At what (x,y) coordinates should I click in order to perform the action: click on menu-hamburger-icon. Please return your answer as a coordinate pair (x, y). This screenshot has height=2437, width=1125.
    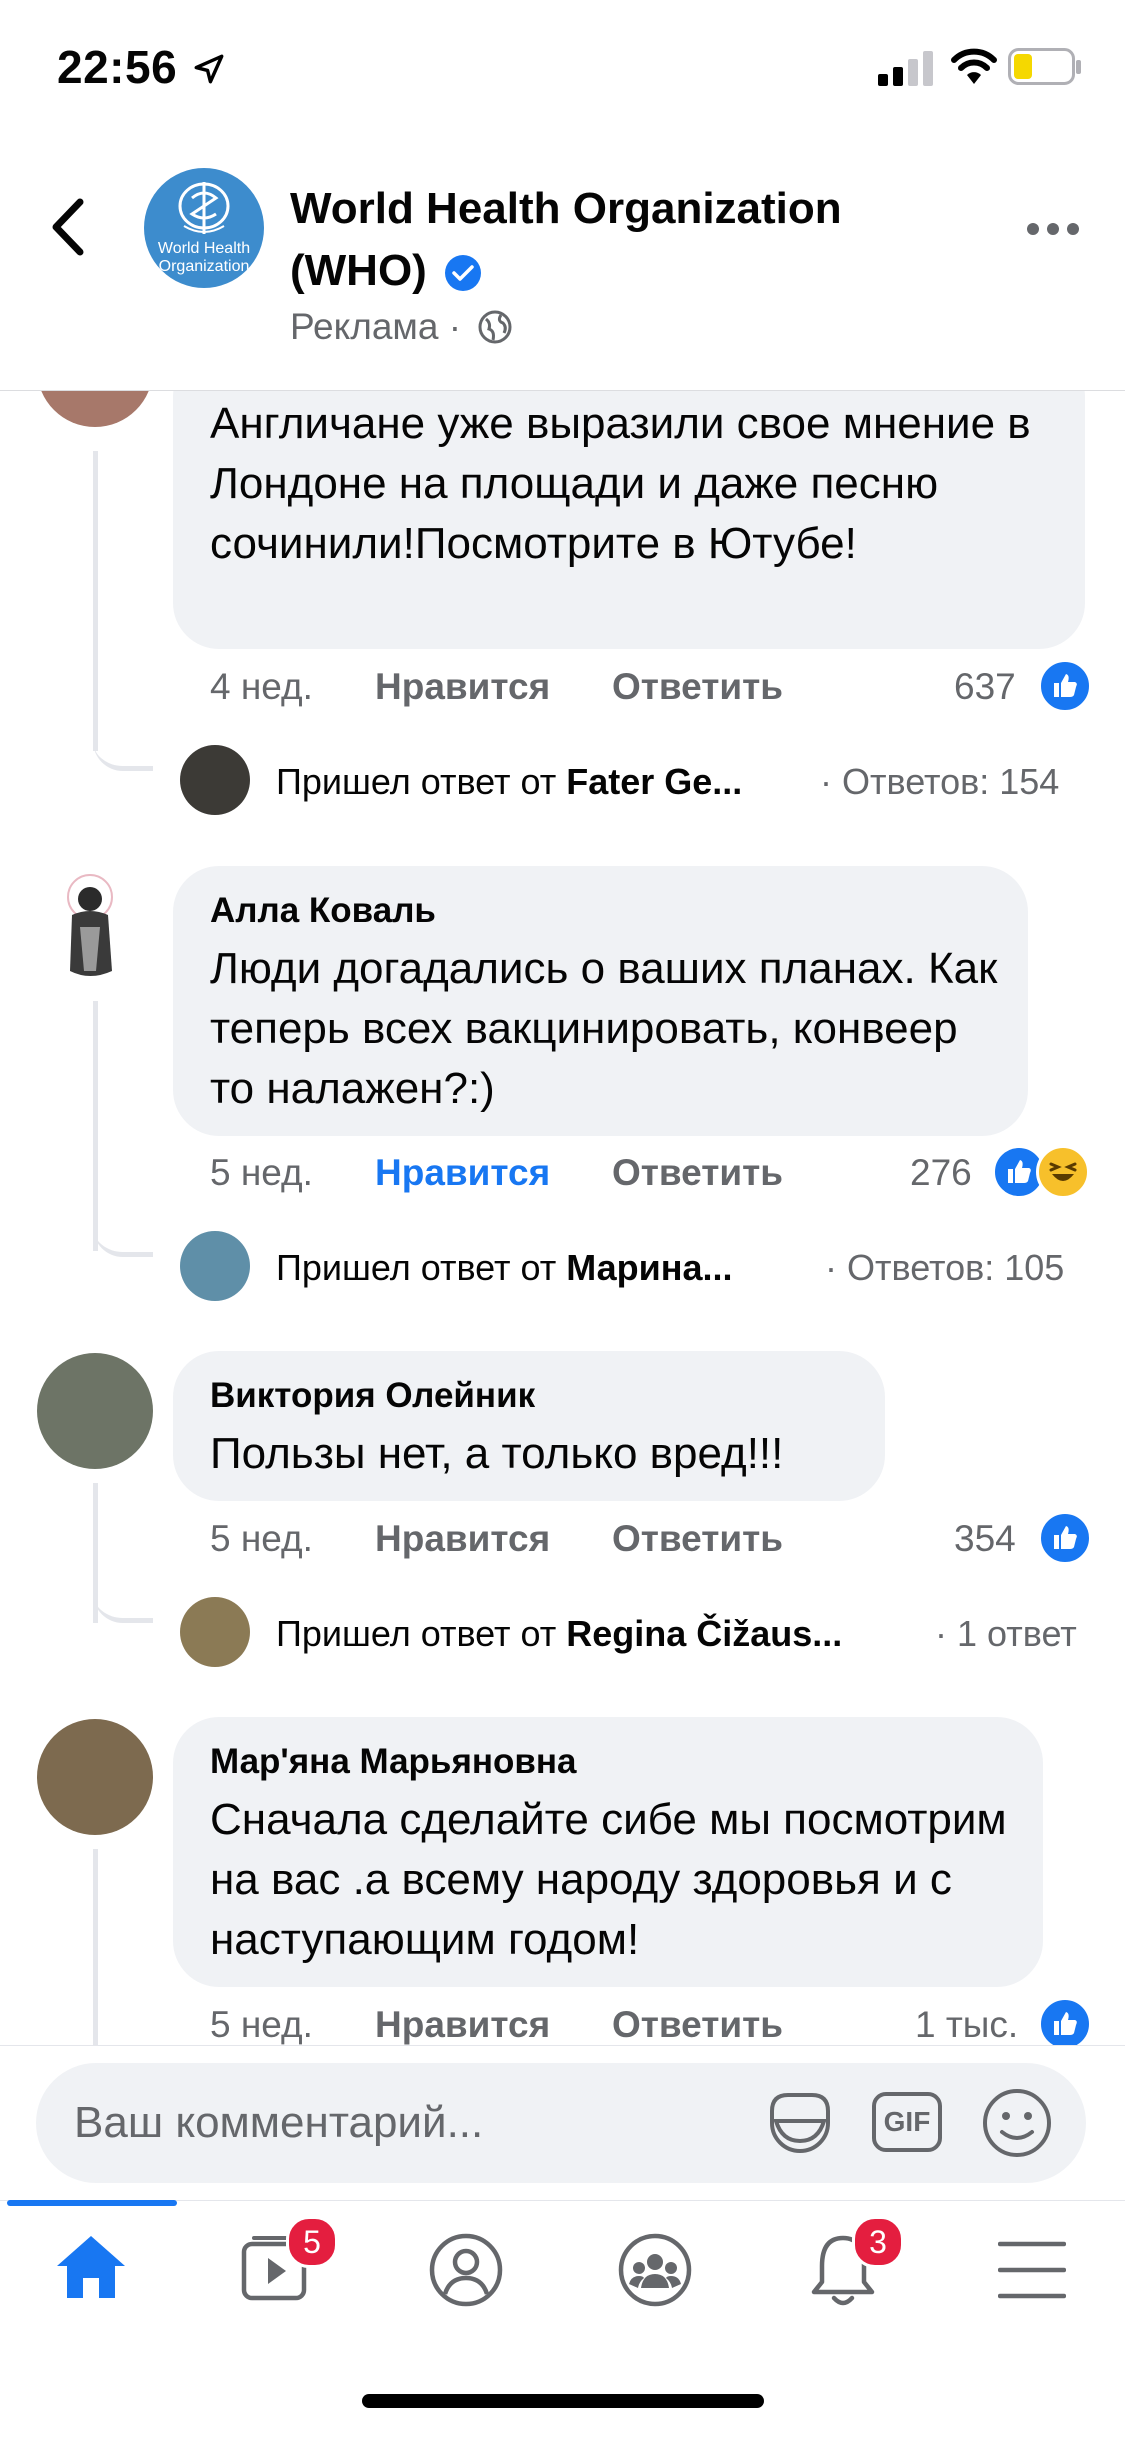
    Looking at the image, I should click on (1032, 2270).